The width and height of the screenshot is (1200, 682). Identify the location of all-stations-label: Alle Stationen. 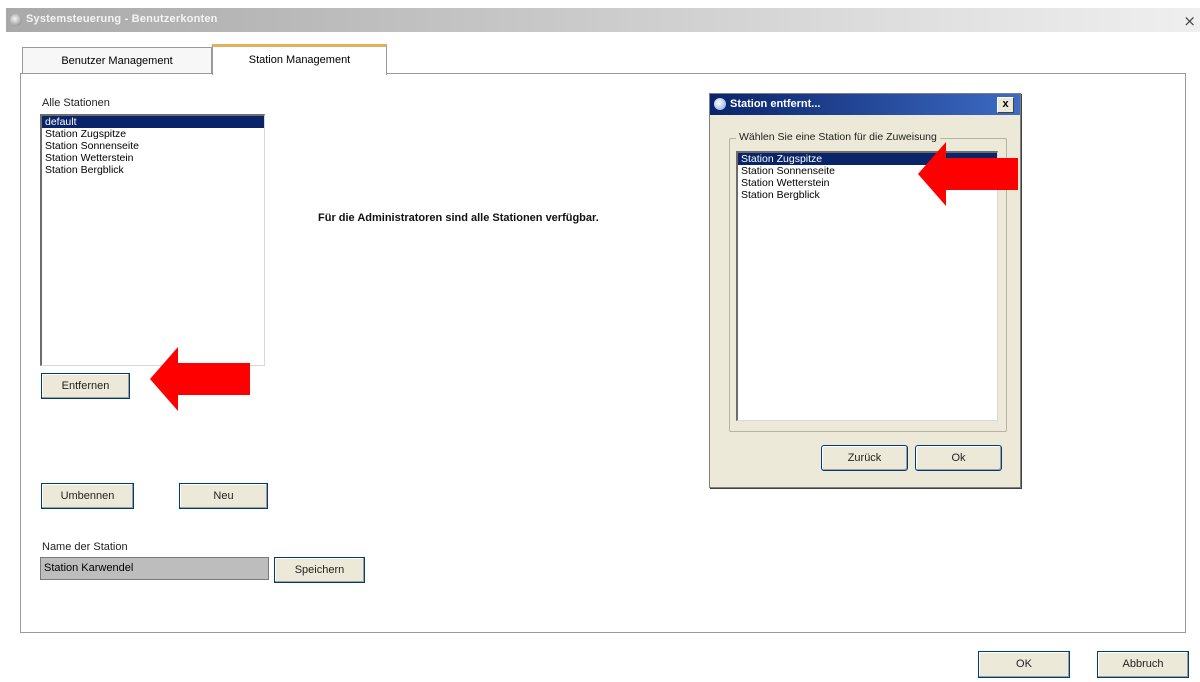
(76, 103).